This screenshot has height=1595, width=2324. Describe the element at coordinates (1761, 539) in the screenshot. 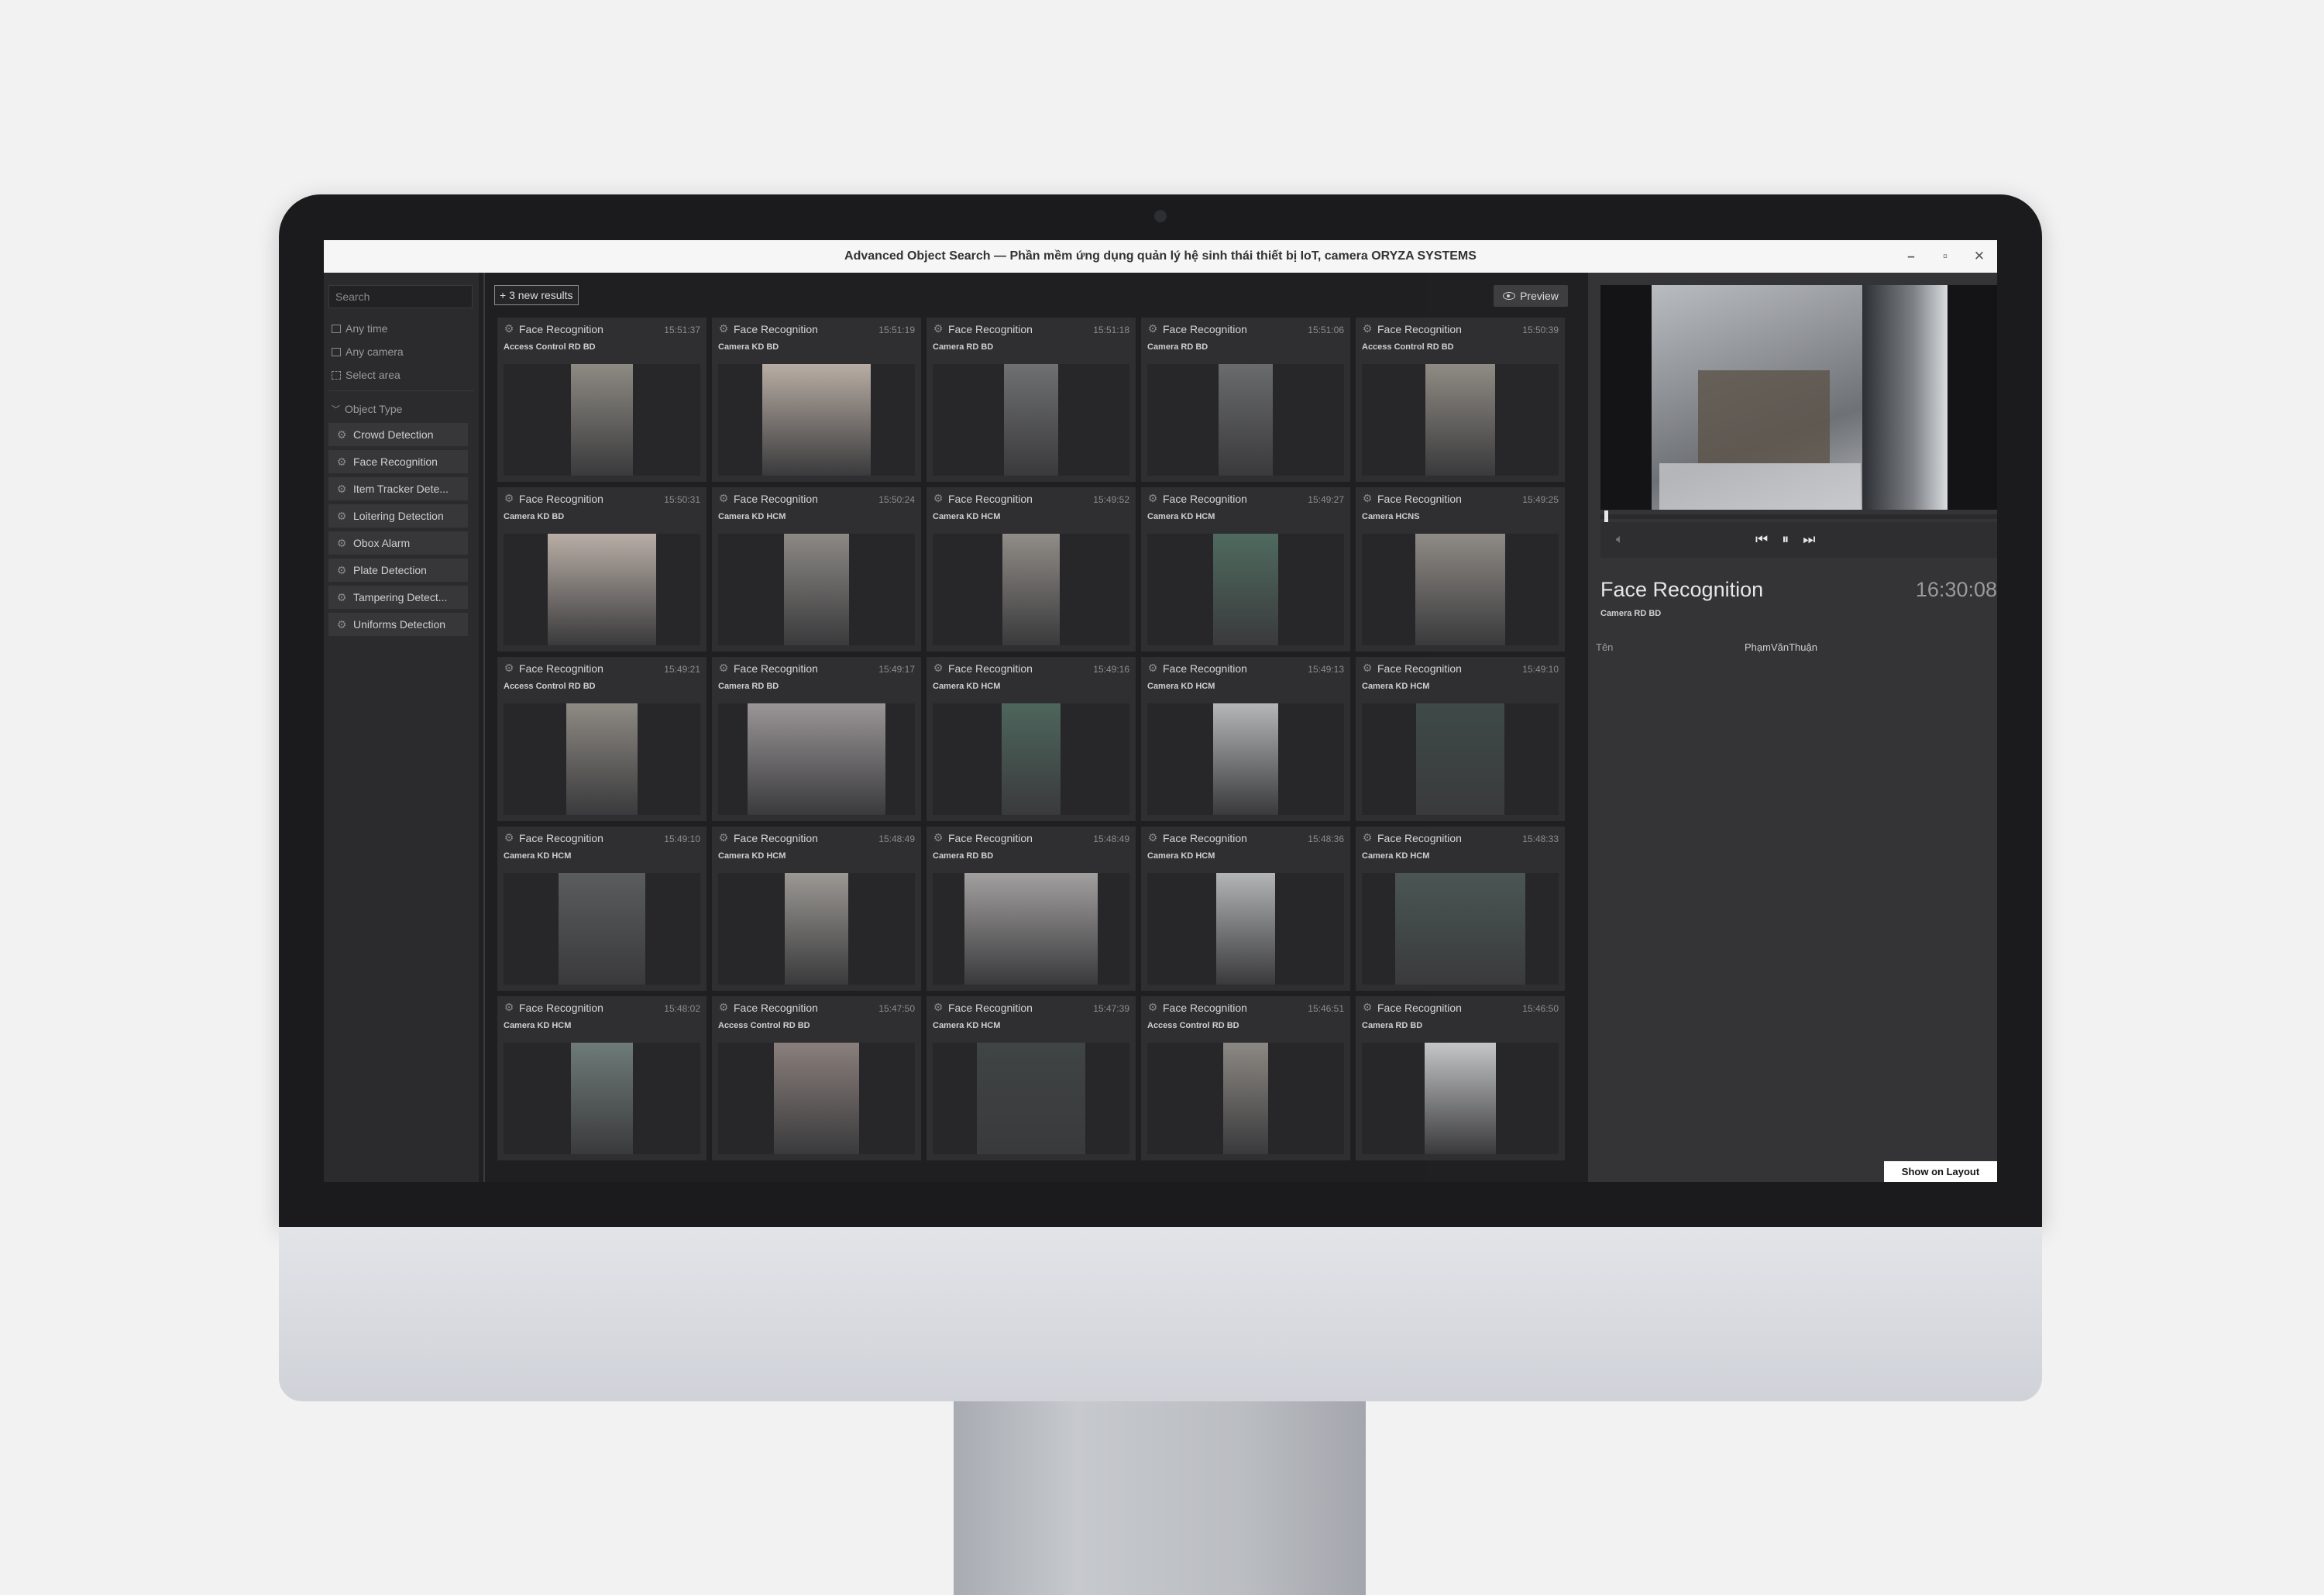

I see `previous-icon: ⏮︎` at that location.